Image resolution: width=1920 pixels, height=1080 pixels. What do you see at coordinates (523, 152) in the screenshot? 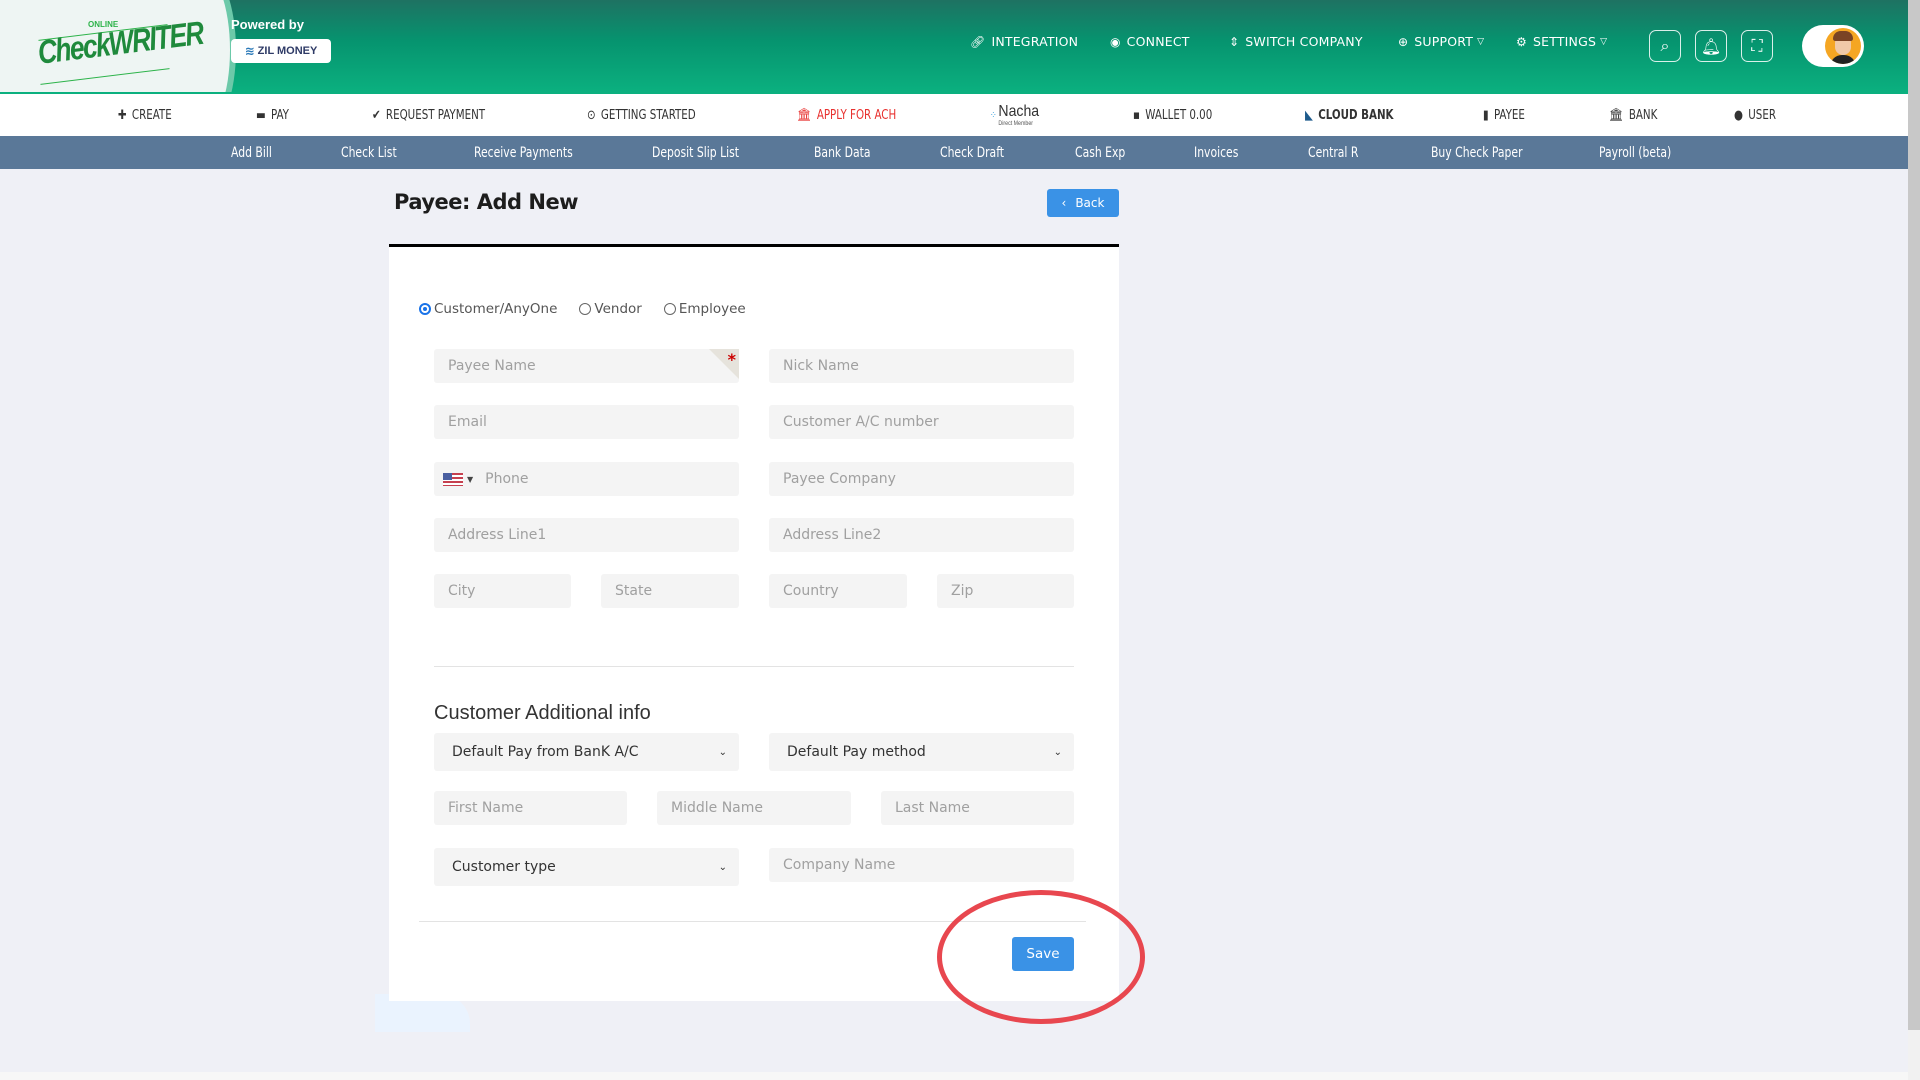
I see `subnav-receive-payments: Receive Payments` at bounding box center [523, 152].